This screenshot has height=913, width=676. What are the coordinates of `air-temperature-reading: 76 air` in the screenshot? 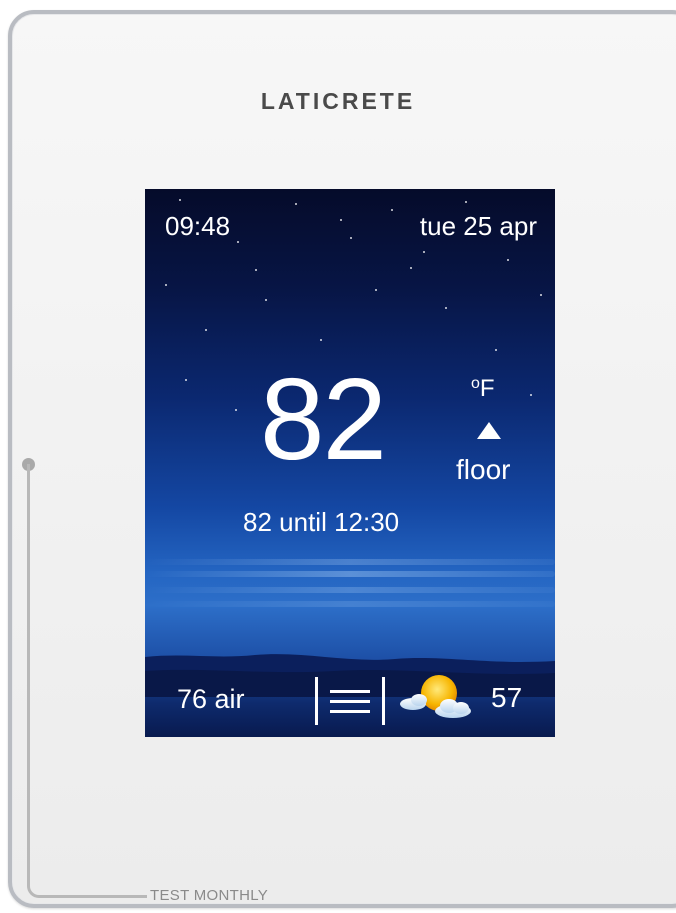 It's located at (211, 699).